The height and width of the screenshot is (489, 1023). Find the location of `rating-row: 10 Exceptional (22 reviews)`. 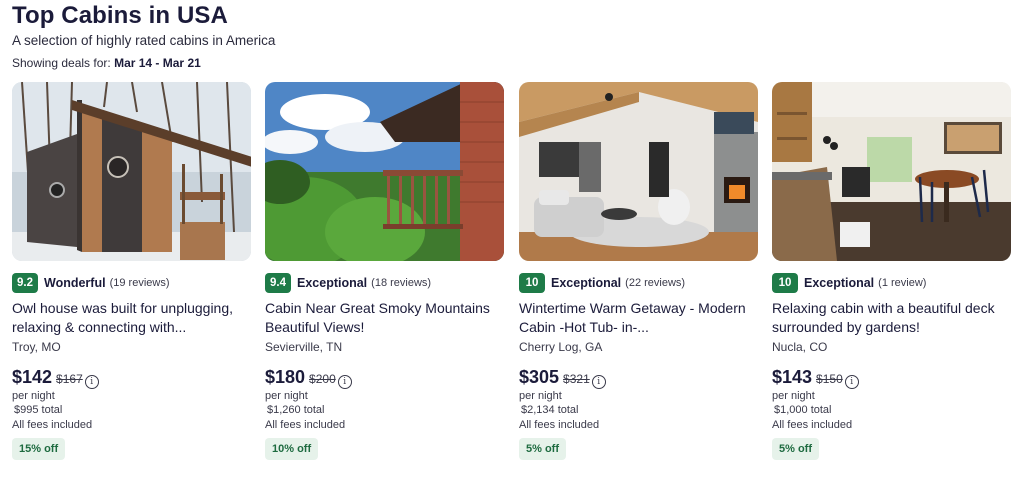

rating-row: 10 Exceptional (22 reviews) is located at coordinates (602, 283).